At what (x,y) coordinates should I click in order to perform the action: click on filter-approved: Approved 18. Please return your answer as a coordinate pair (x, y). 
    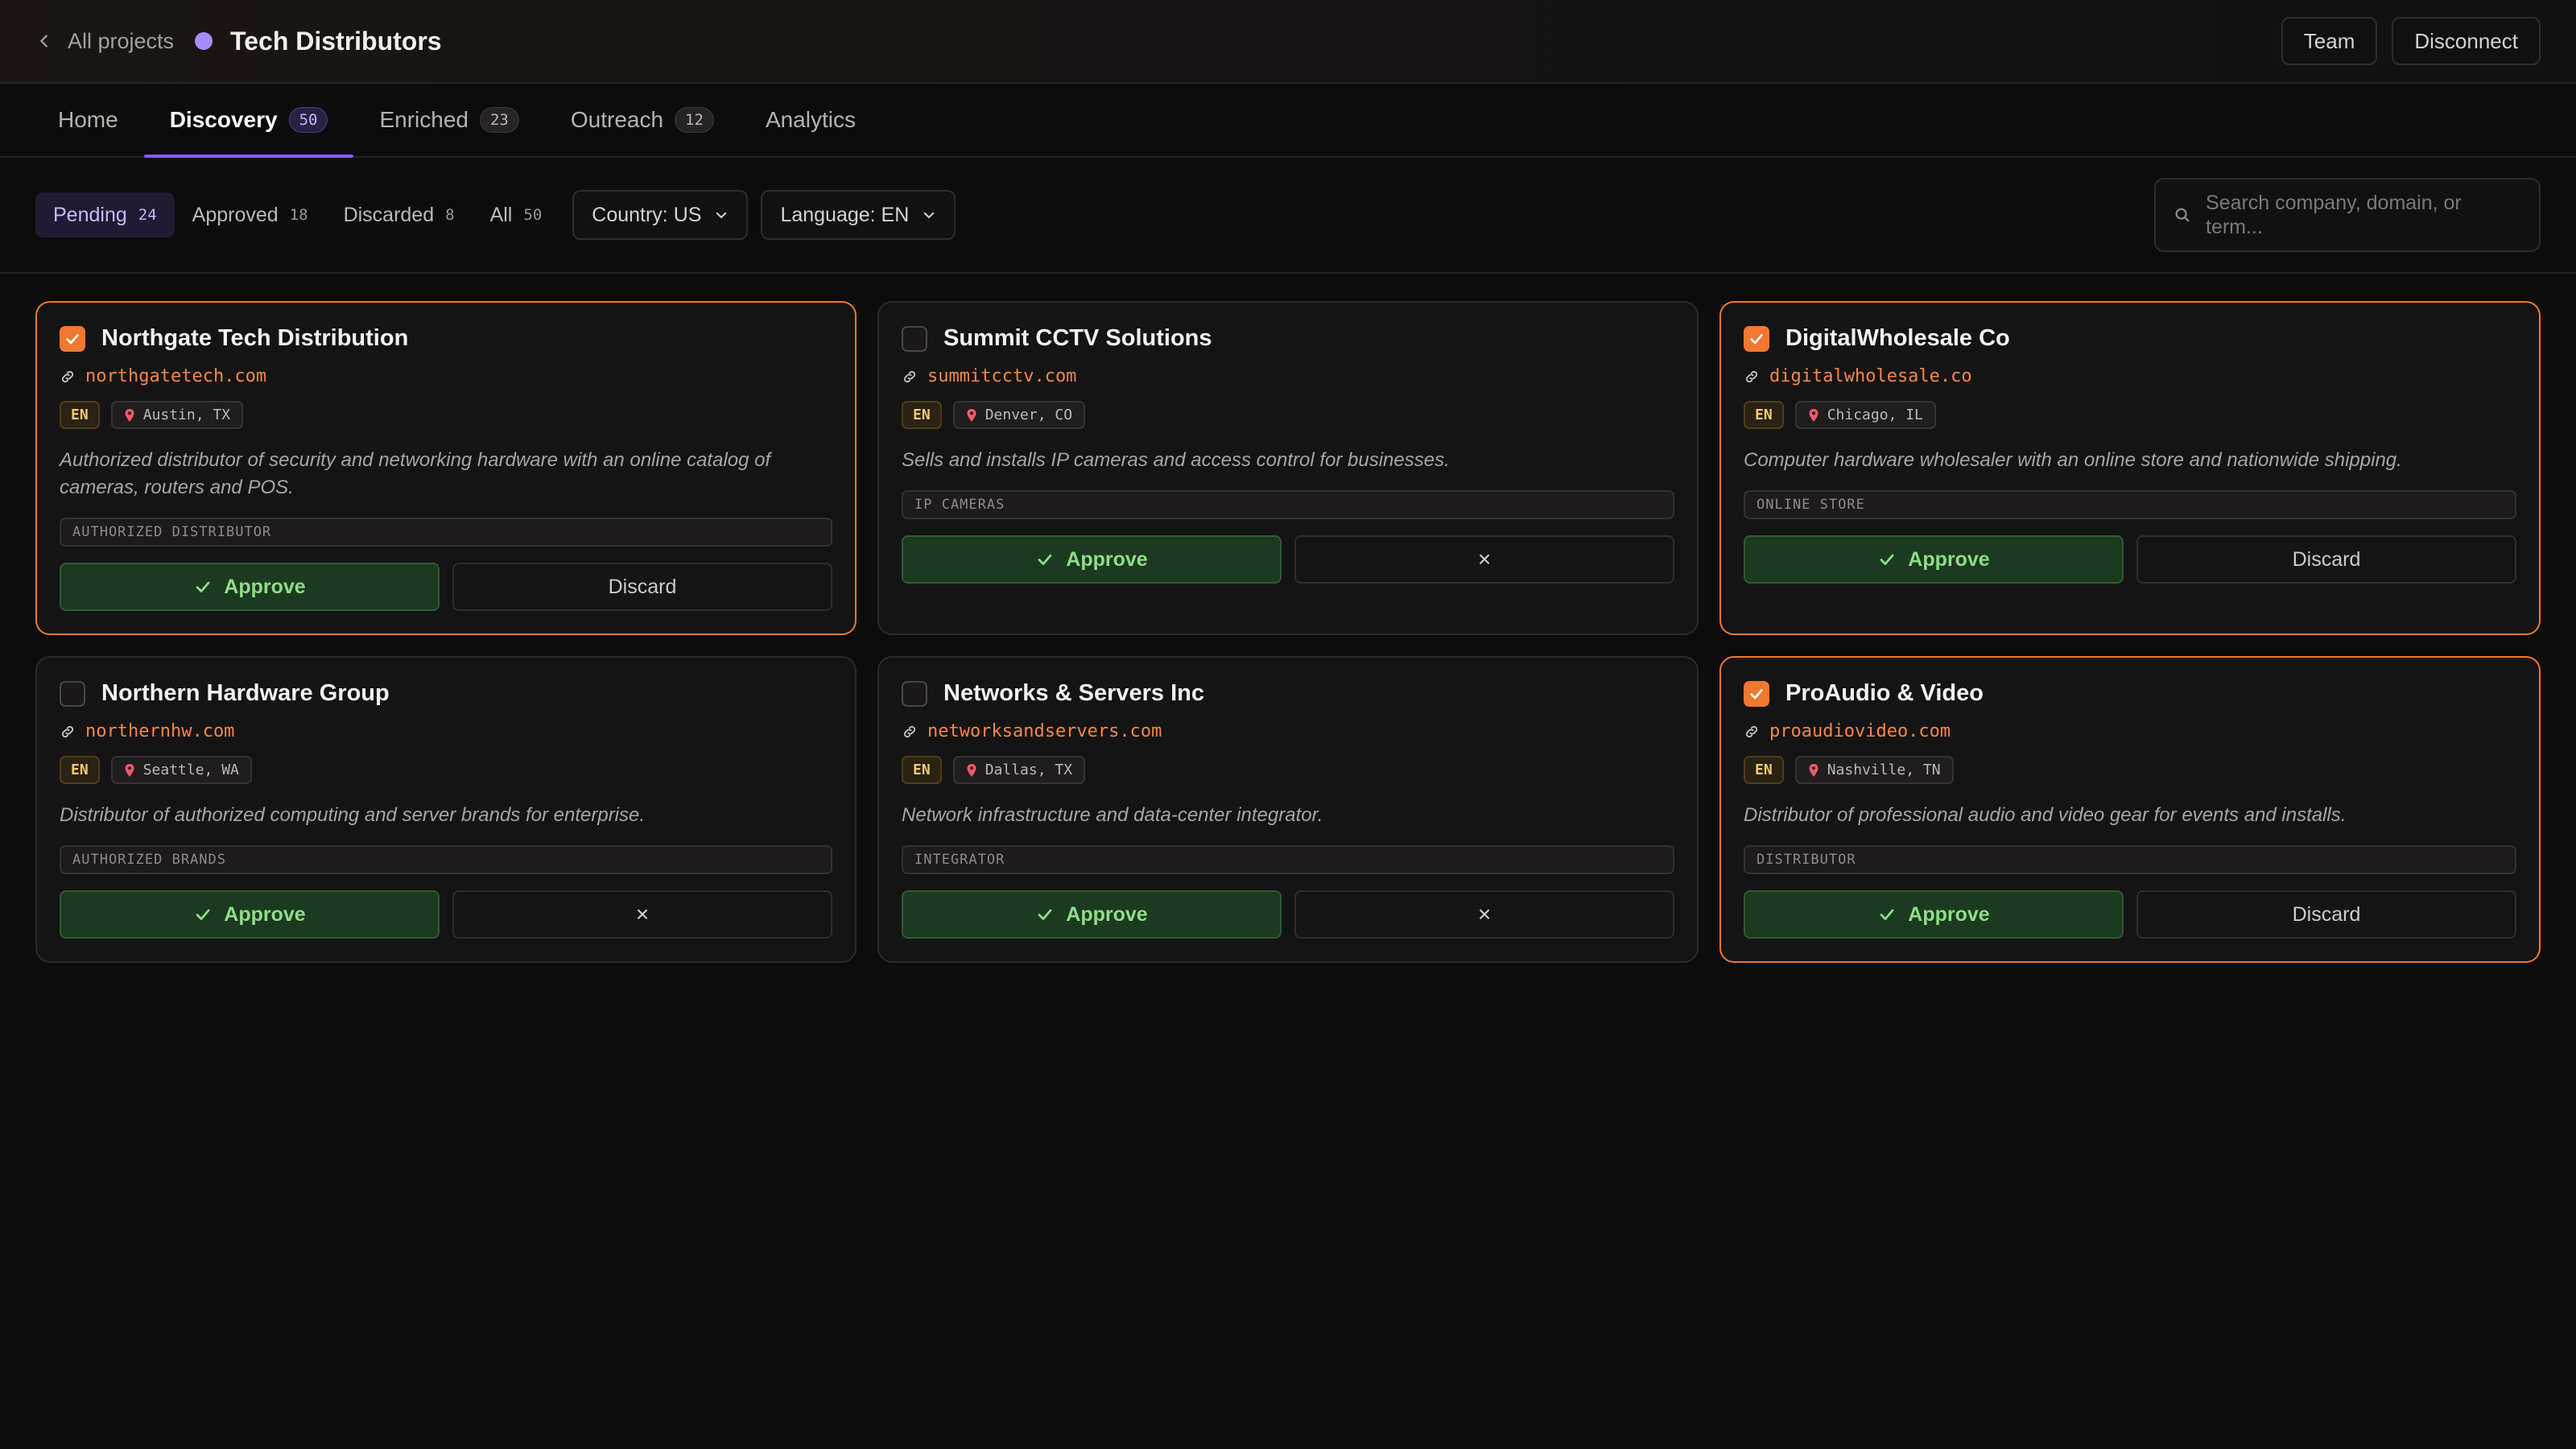
    Looking at the image, I should click on (250, 214).